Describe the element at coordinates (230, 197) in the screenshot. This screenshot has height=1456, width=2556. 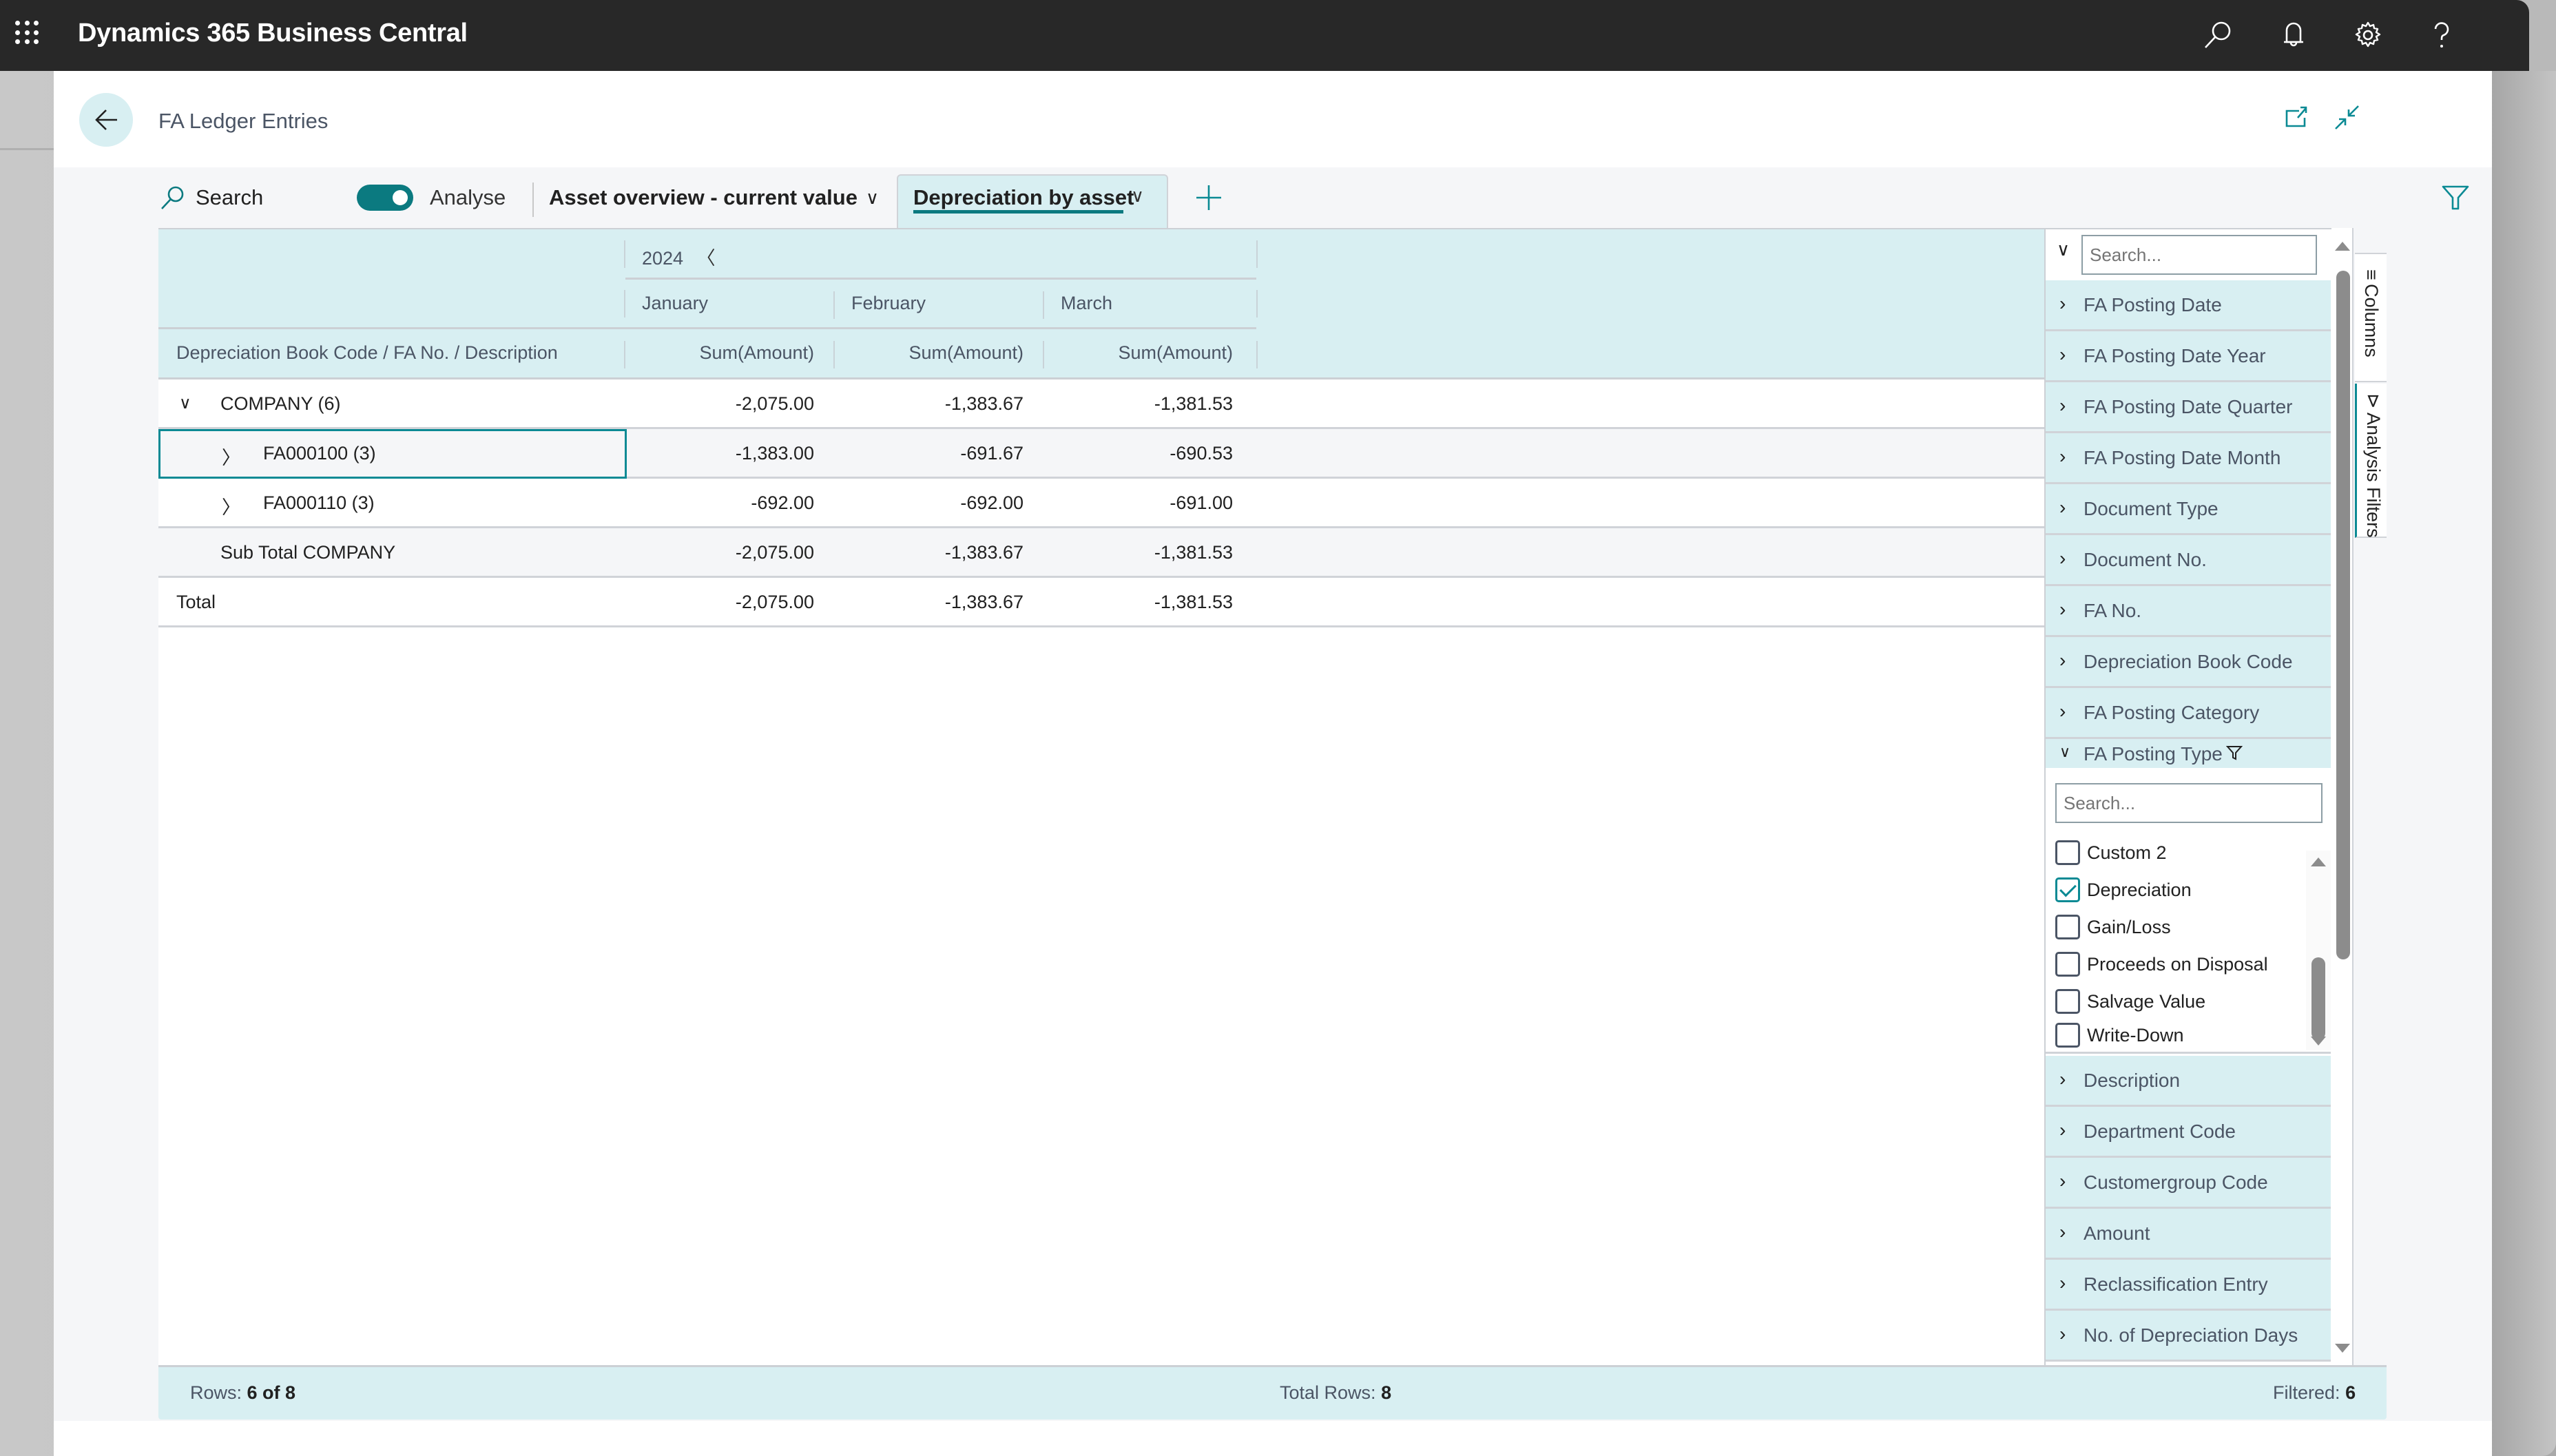
I see `search-label: Search` at that location.